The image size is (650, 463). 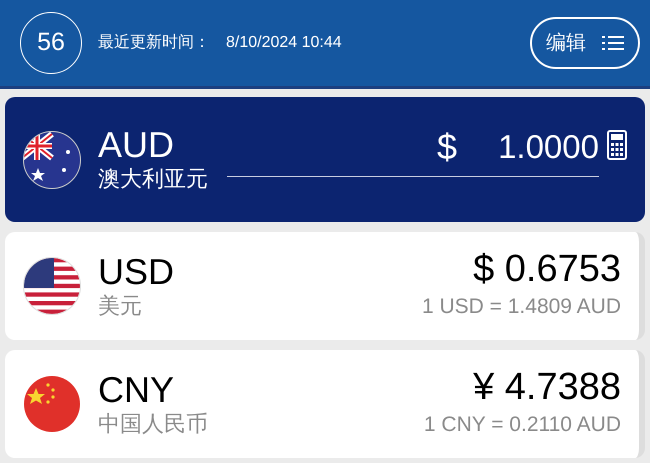 I want to click on exchange-rate: 1 CNY = 0.2110 AUD, so click(x=522, y=425).